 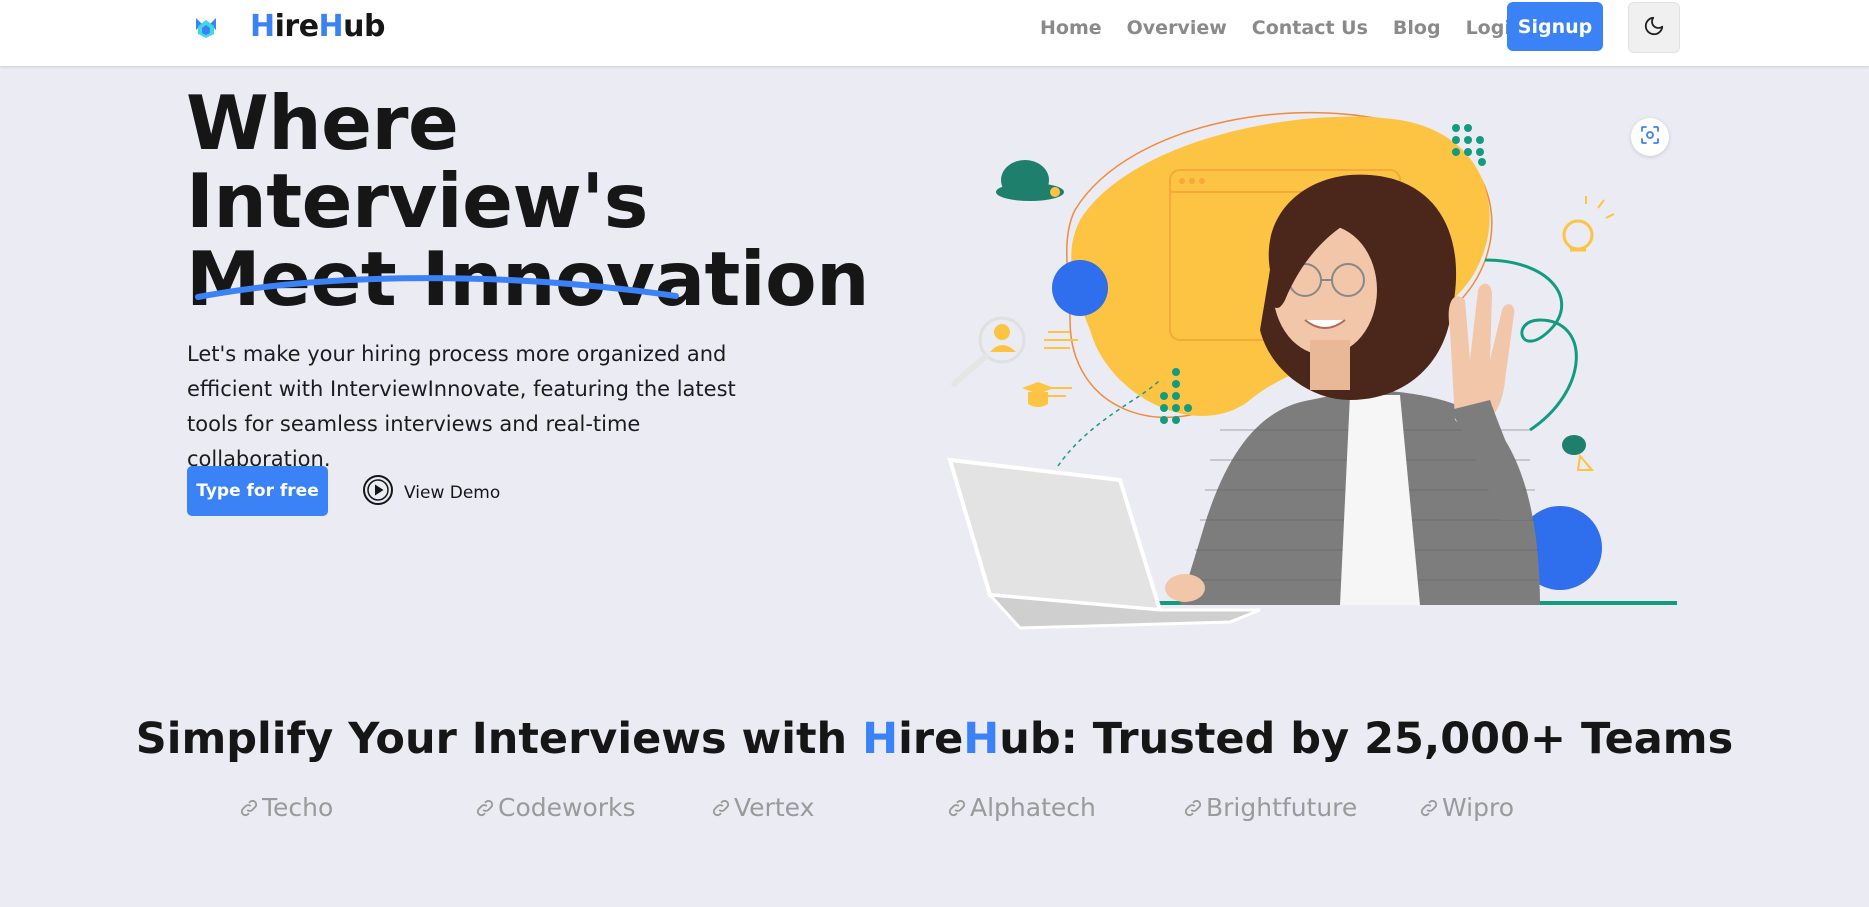 I want to click on moon-icon, so click(x=1654, y=28).